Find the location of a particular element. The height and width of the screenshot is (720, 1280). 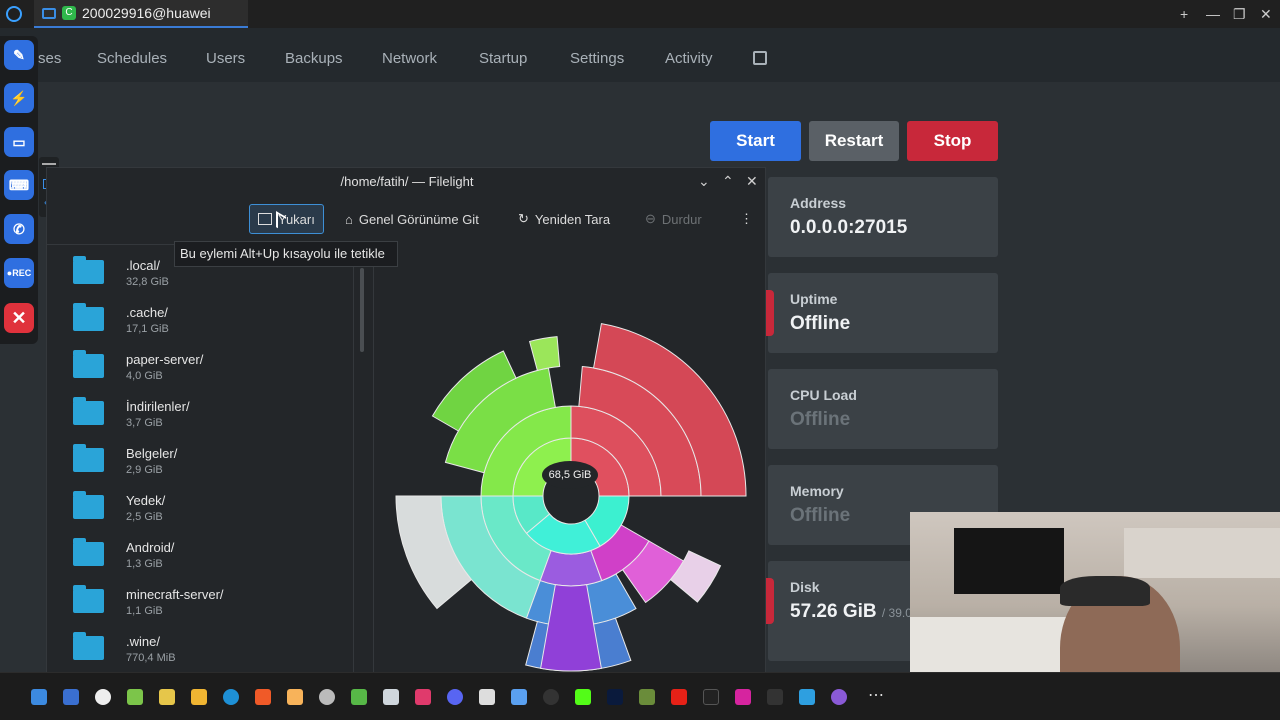

gemini-icon is located at coordinates (519, 697).